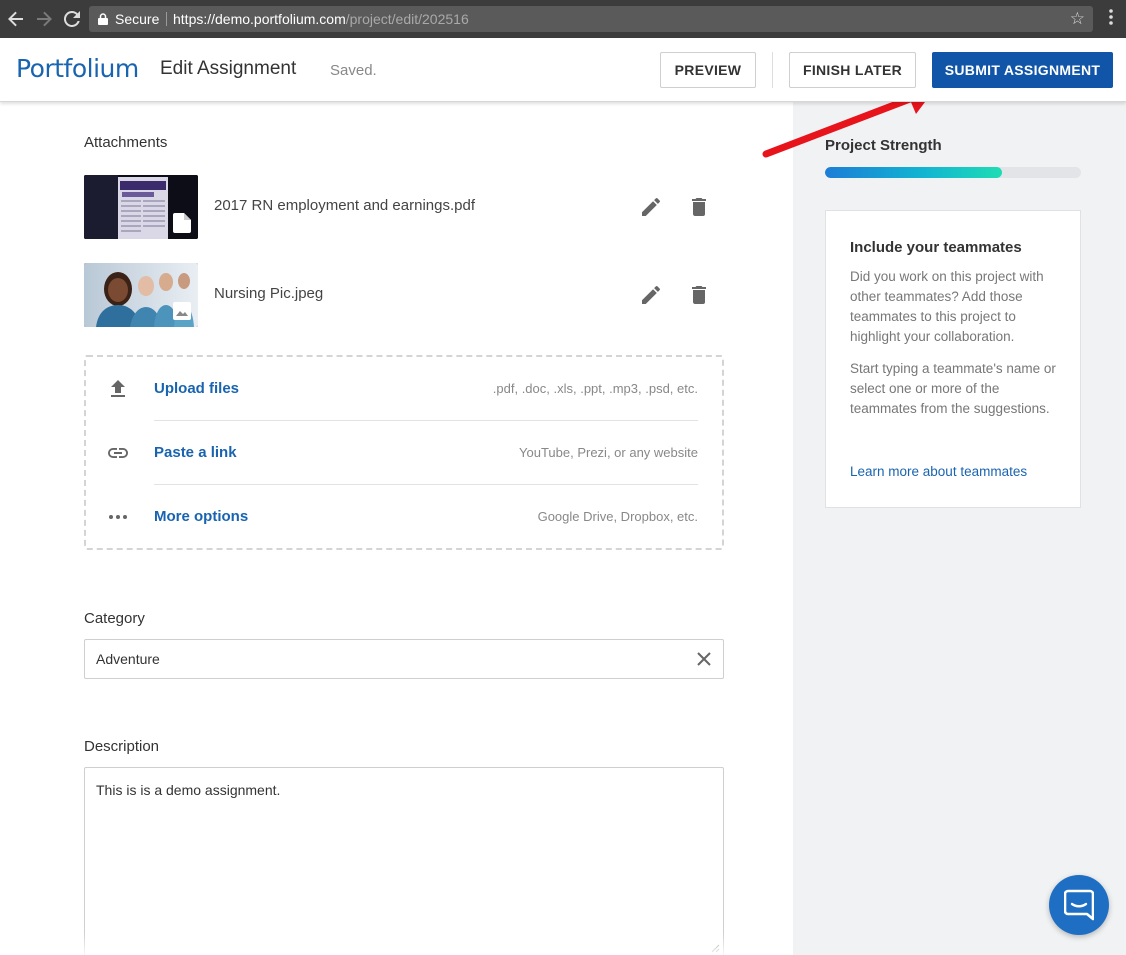  What do you see at coordinates (617, 516) in the screenshot?
I see `more-options-hint: Google Drive, Dropbox, etc.` at bounding box center [617, 516].